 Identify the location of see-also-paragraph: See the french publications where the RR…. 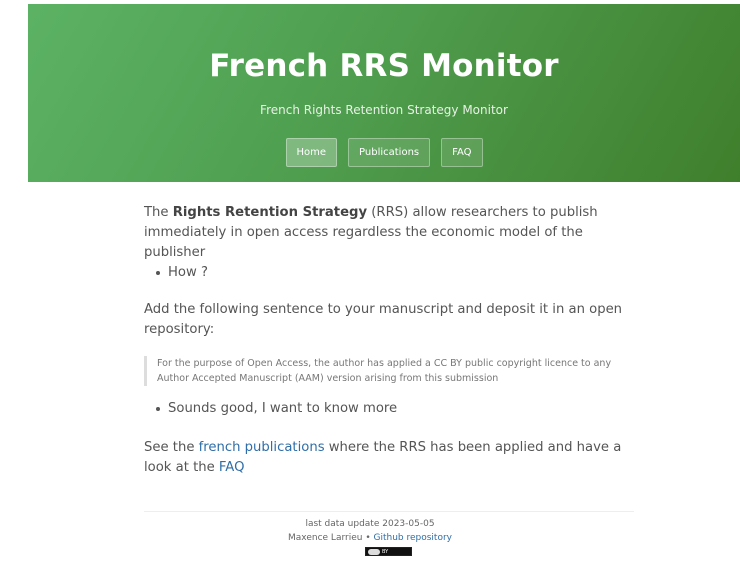
(389, 458).